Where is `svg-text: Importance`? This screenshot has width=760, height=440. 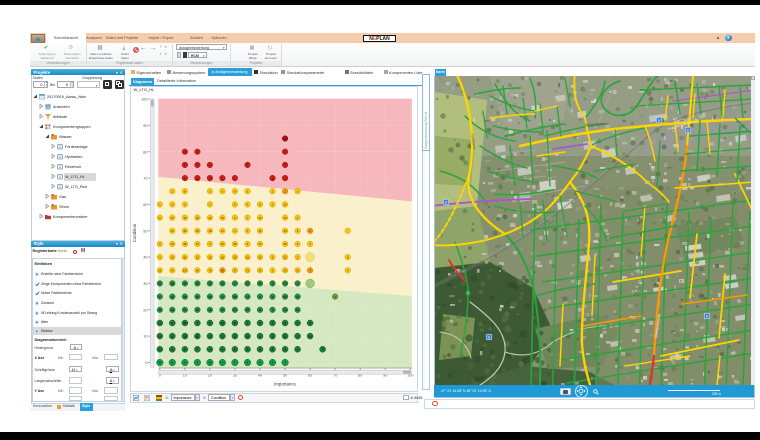
svg-text: Importance is located at coordinates (285, 384).